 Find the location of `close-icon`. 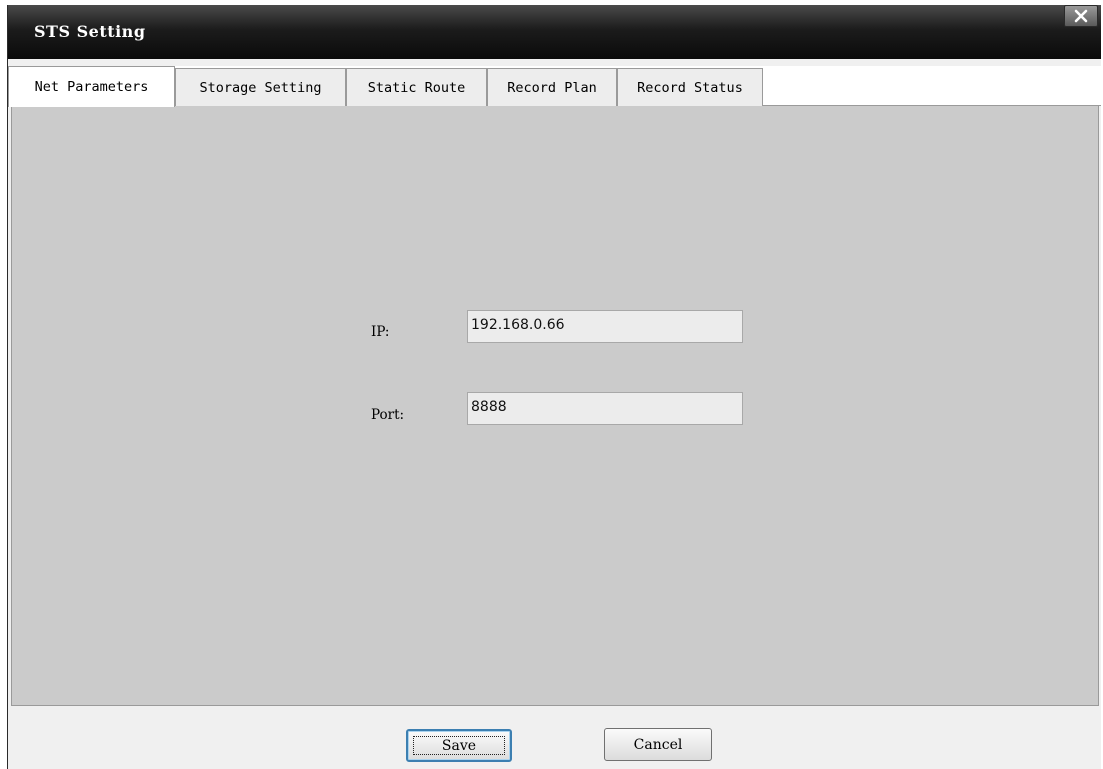

close-icon is located at coordinates (1081, 16).